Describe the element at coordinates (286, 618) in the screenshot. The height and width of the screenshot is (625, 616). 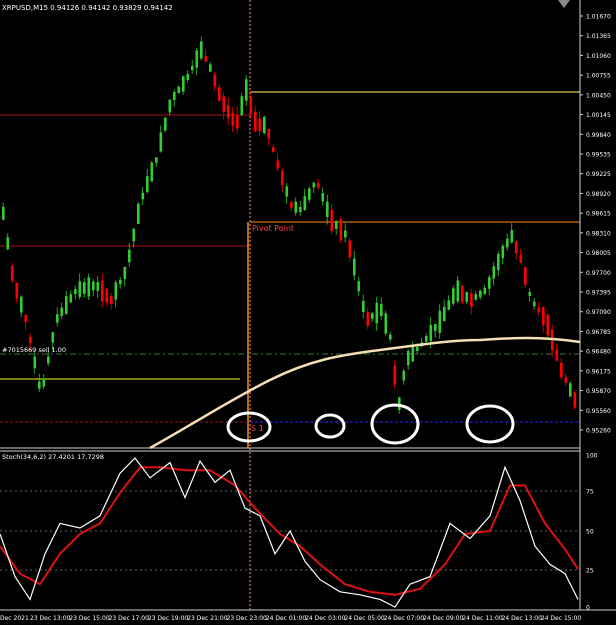
I see `time-tick-label: 24 Dec 01:00` at that location.